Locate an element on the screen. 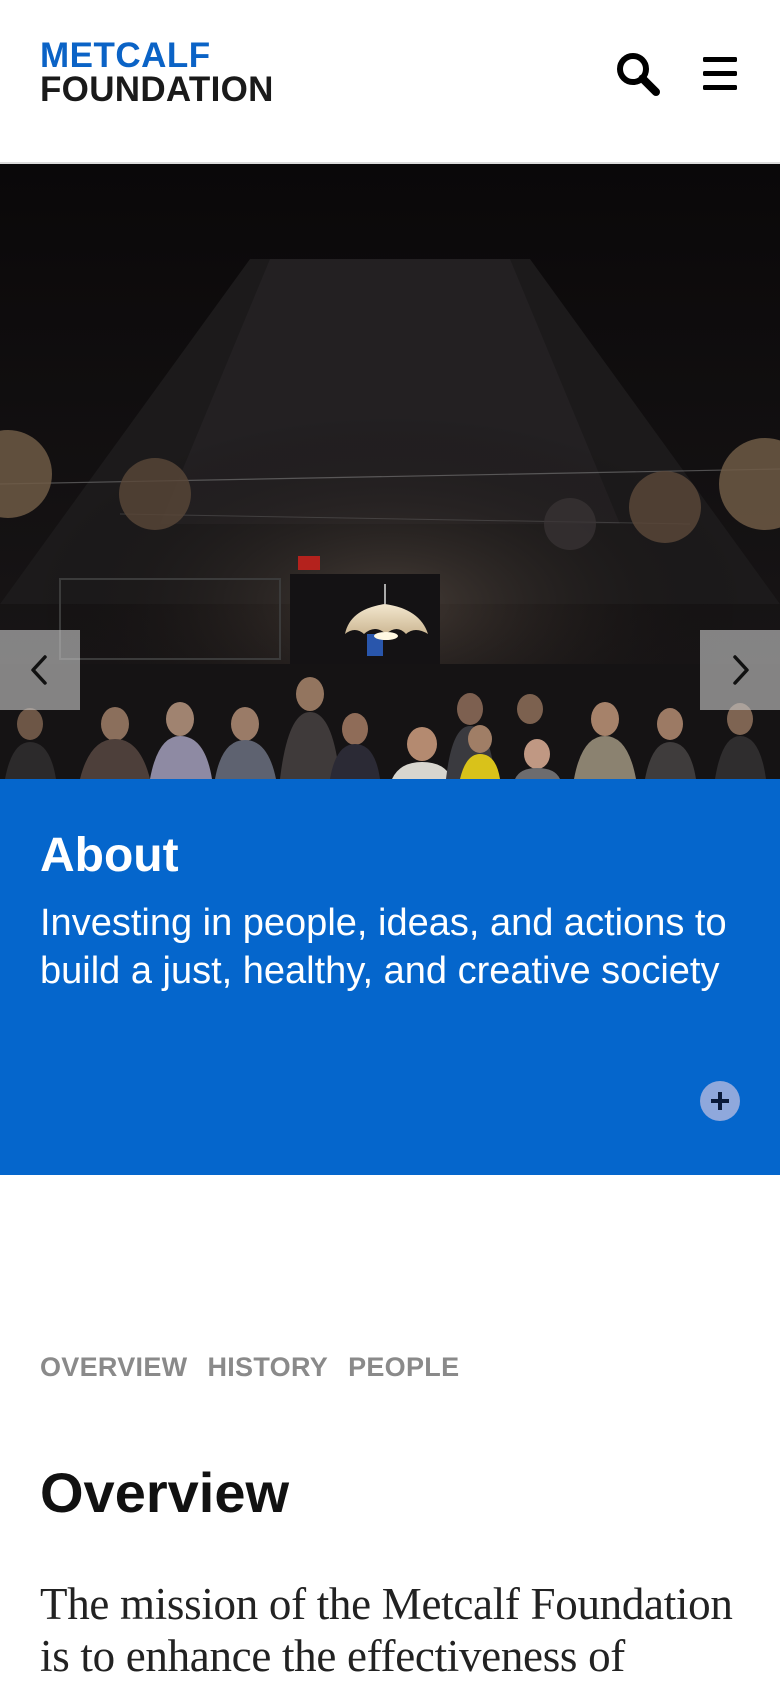 Image resolution: width=780 pixels, height=1688 pixels. chevron-right-icon is located at coordinates (741, 670).